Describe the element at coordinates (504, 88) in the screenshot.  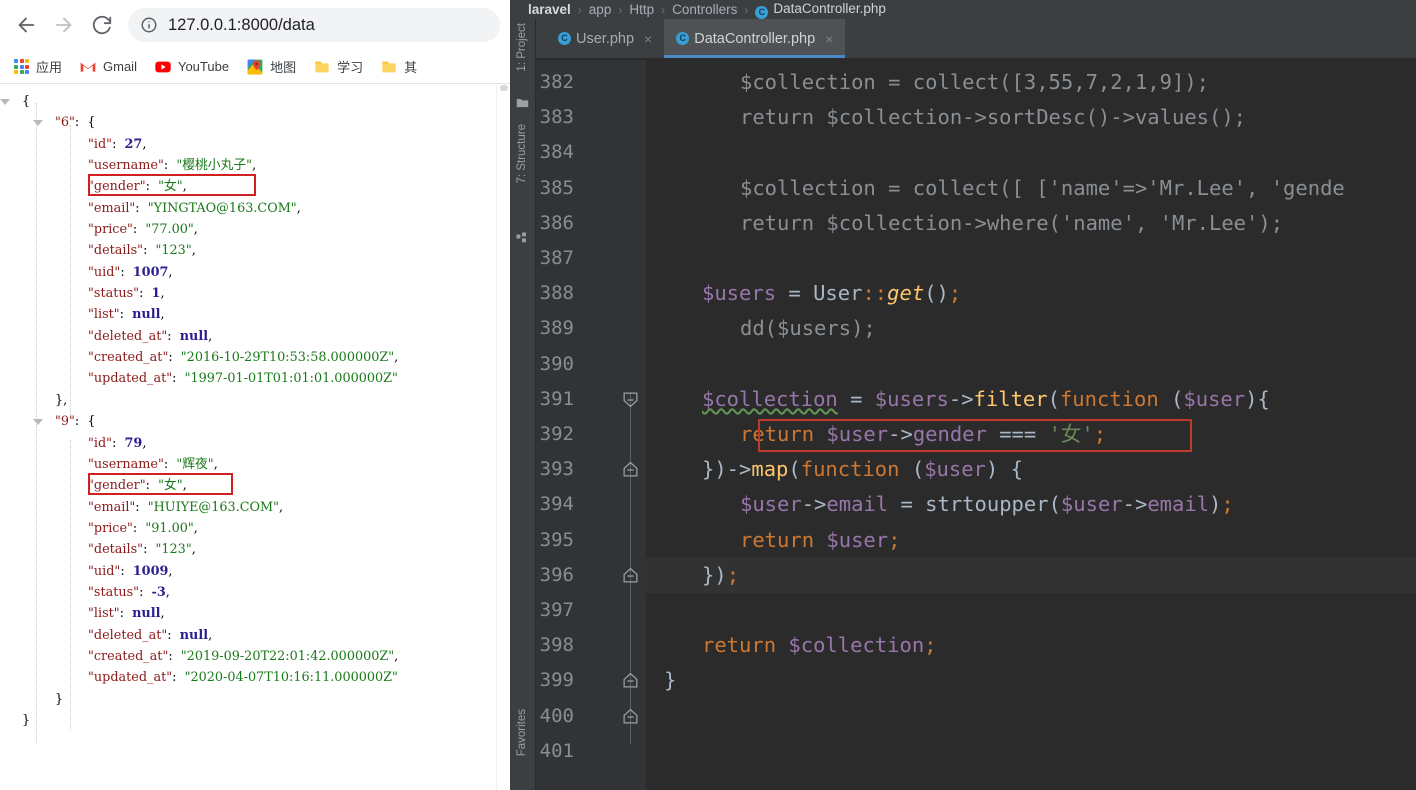
I see `scrollbar-thumb` at that location.